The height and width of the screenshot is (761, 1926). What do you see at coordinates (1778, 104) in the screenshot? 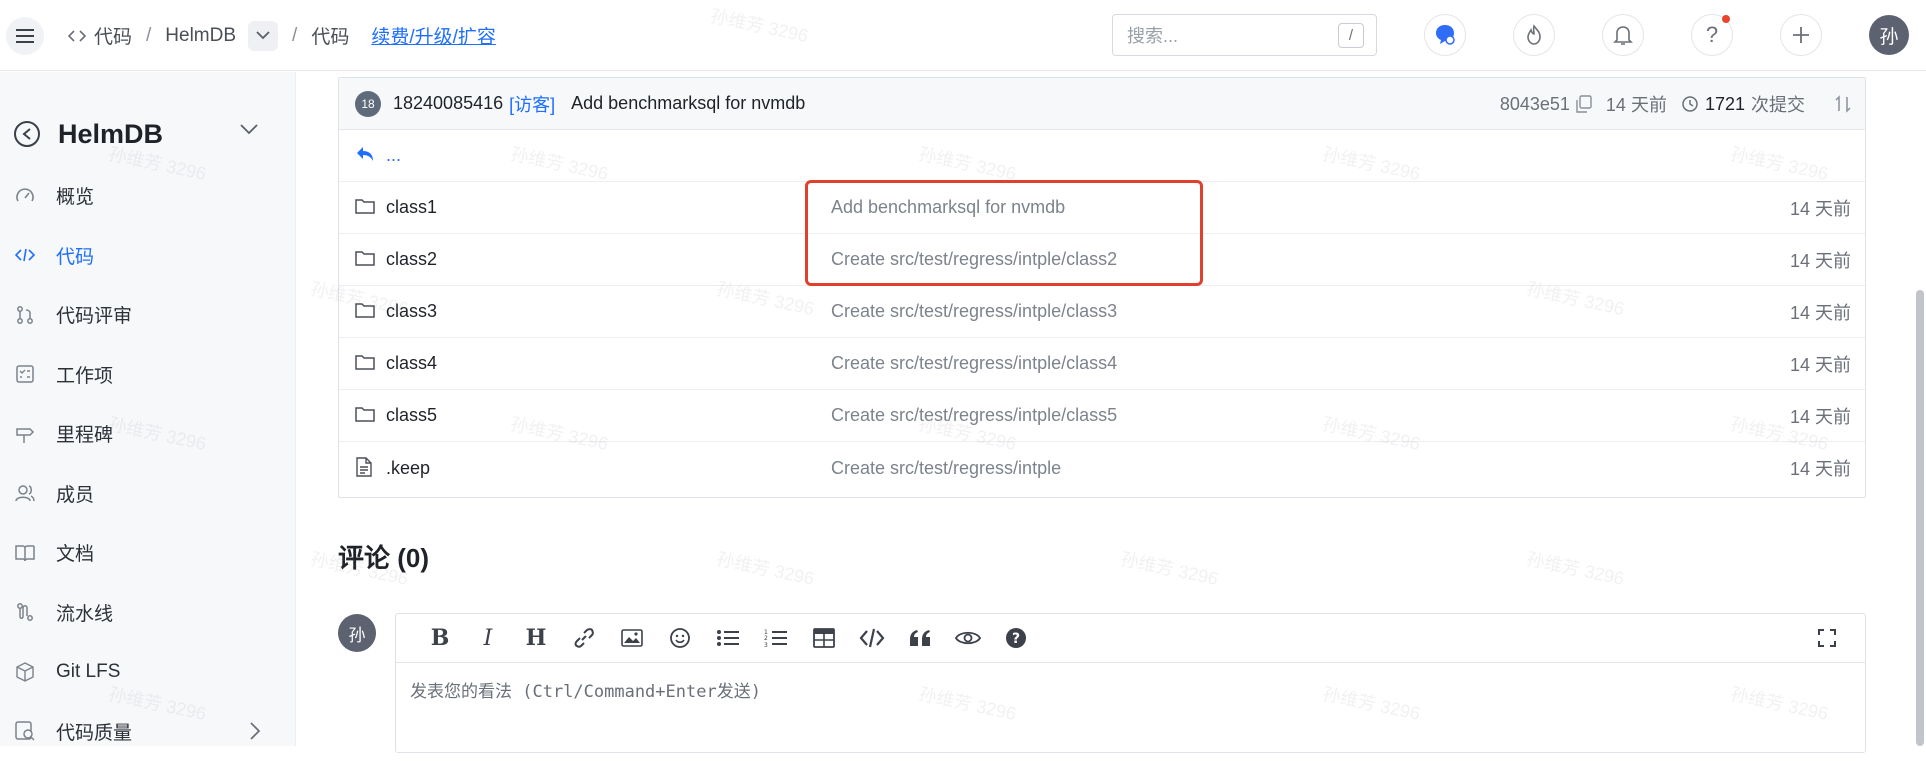
I see `commit-count-label: 次提交` at bounding box center [1778, 104].